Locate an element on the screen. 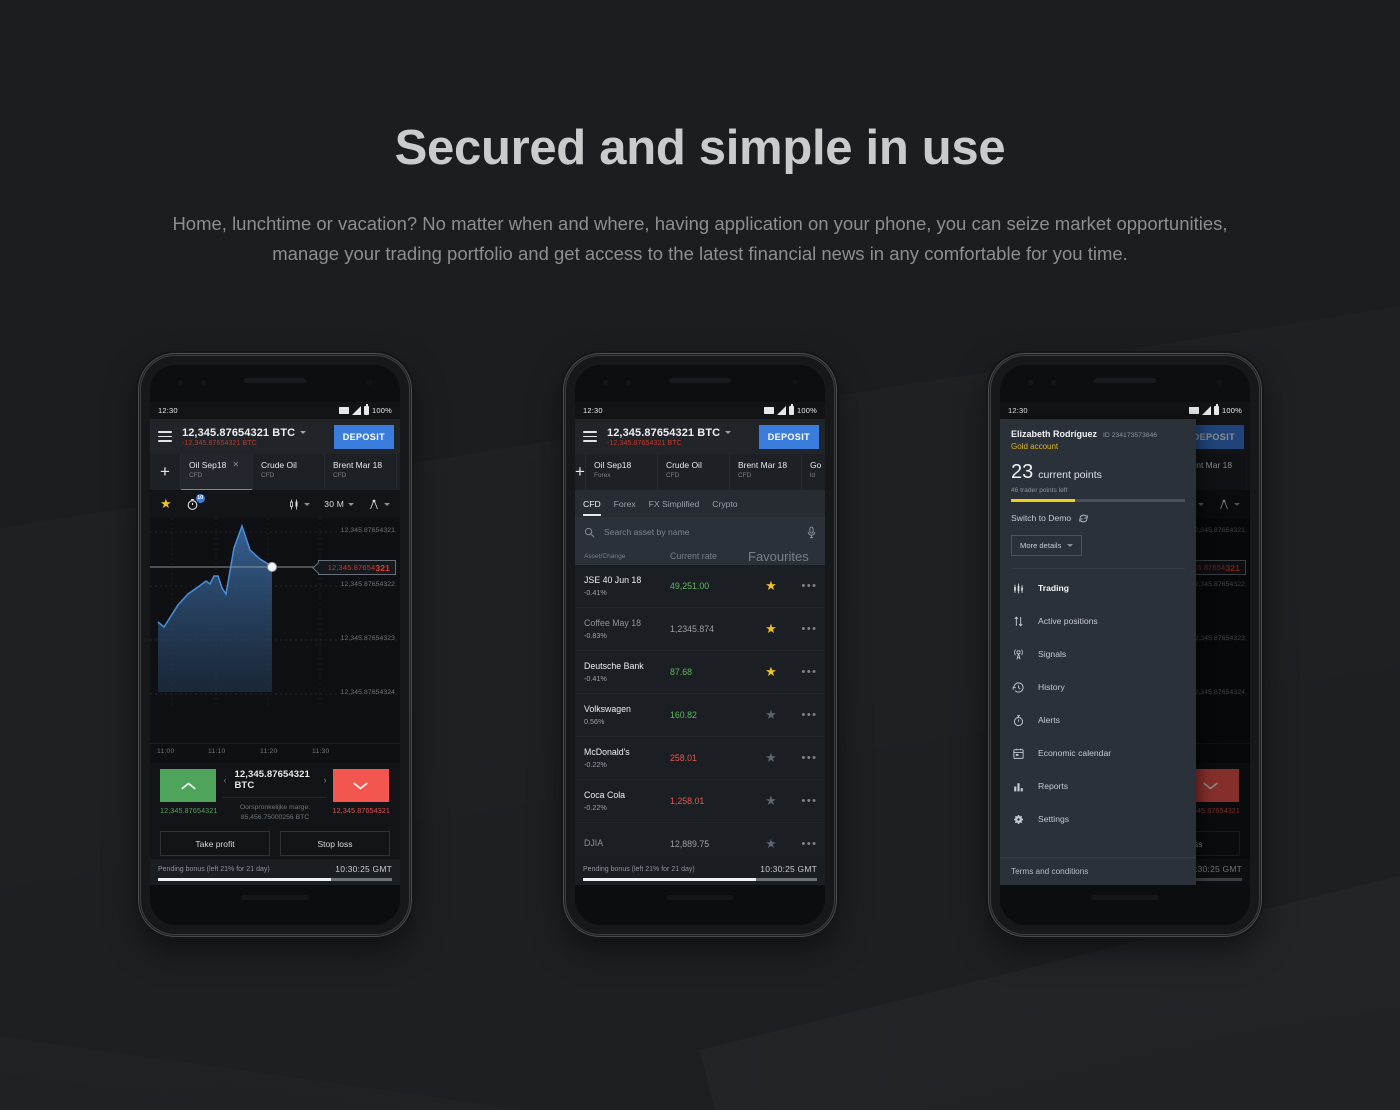  timeframe-selector: 30 M is located at coordinates (339, 504).